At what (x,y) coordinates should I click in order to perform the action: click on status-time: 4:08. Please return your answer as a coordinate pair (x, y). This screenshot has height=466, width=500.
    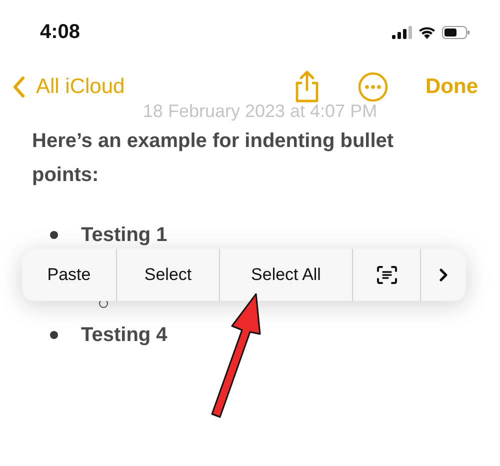
    Looking at the image, I should click on (60, 32).